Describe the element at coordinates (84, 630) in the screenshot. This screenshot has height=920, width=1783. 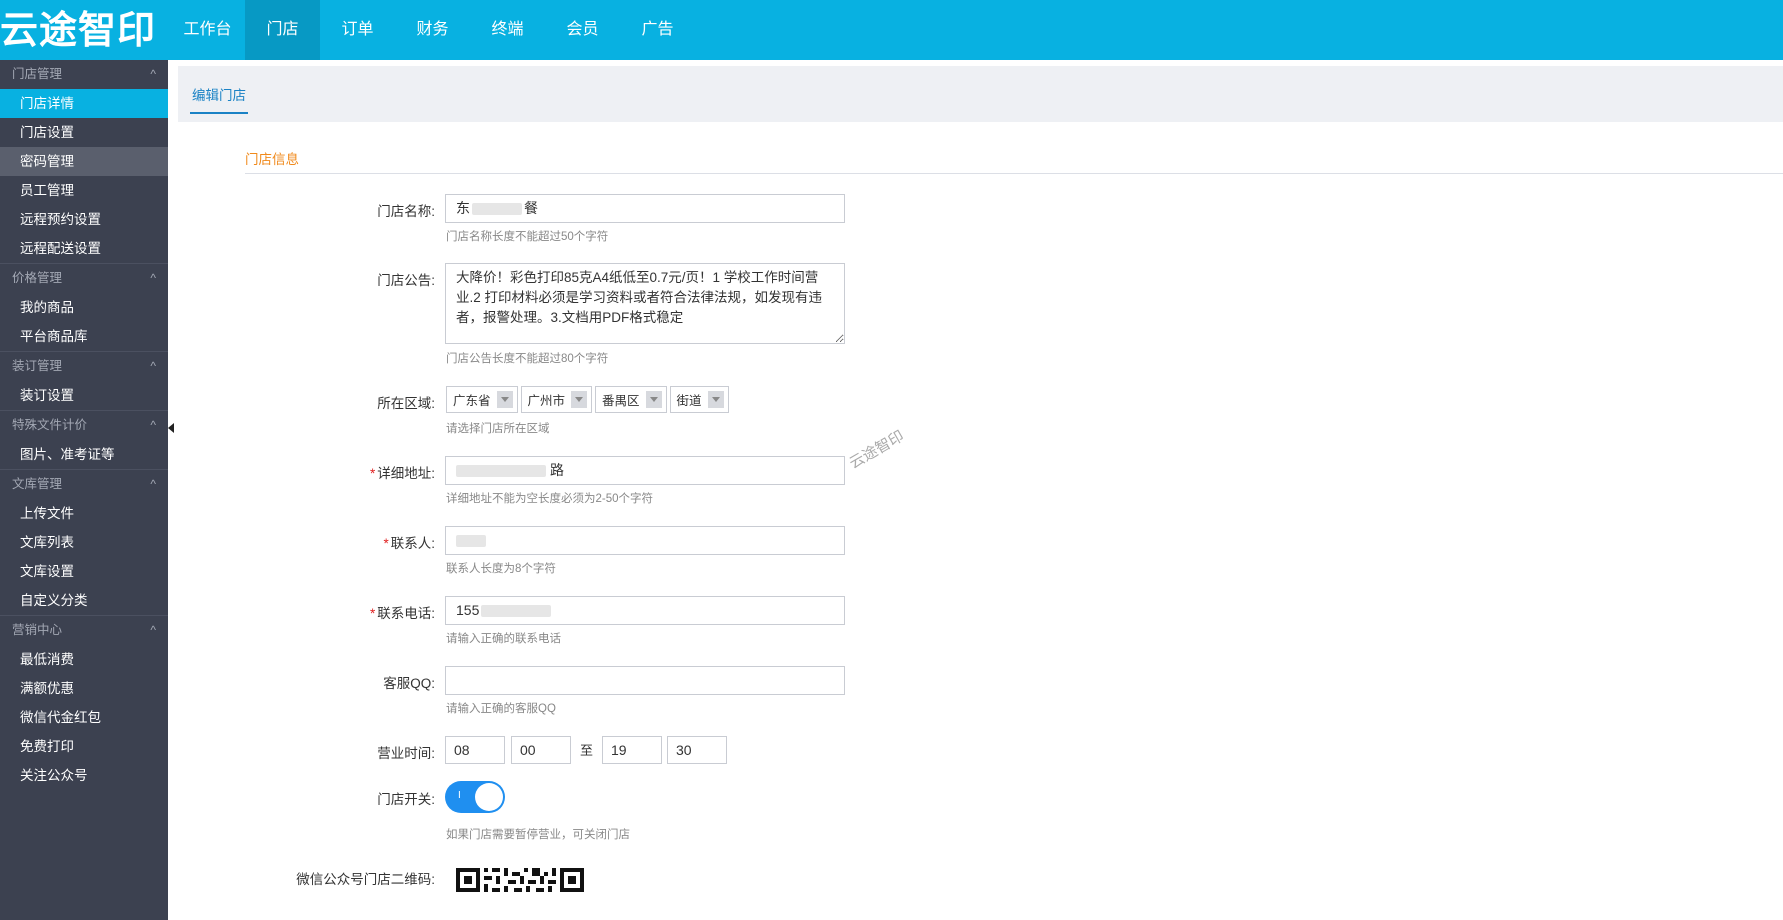
I see `sidebar-group-header: 营销中心 ^` at that location.